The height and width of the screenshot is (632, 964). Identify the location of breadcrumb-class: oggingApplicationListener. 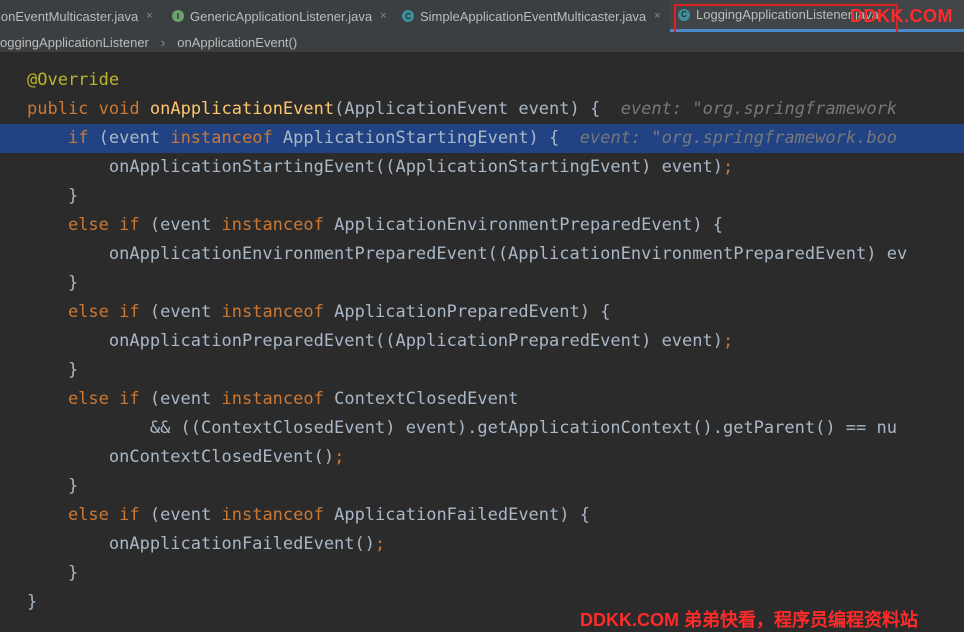
(76, 42).